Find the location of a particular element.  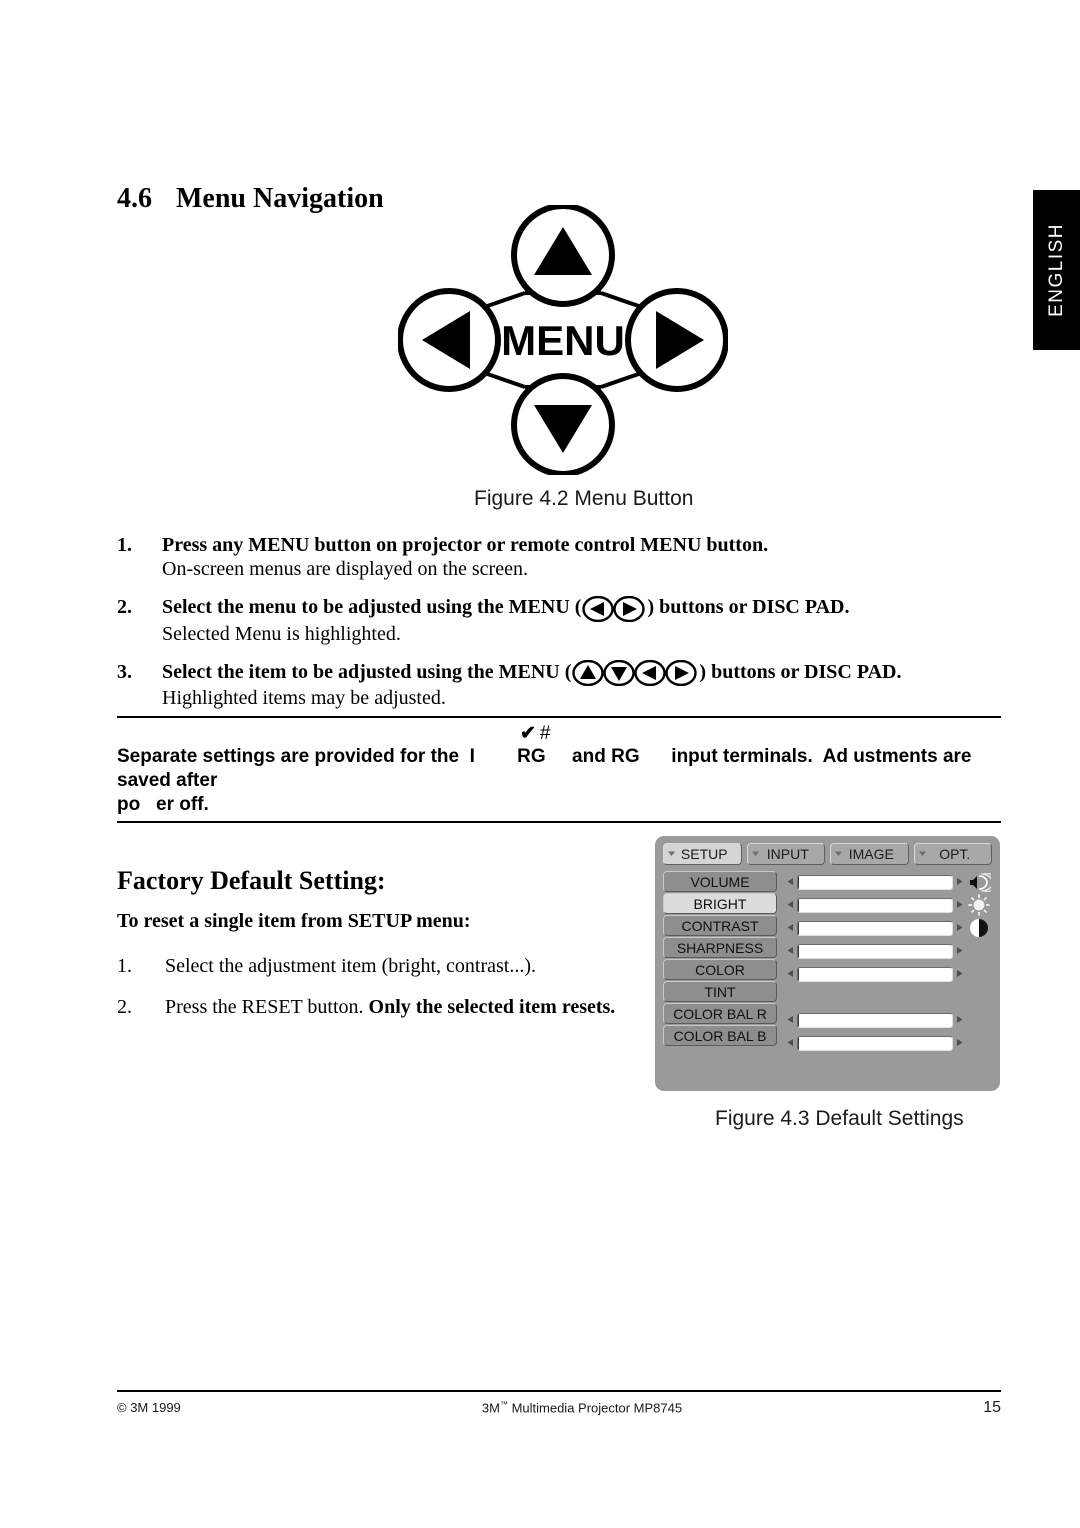

menu-center-label: MENU is located at coordinates (563, 340).